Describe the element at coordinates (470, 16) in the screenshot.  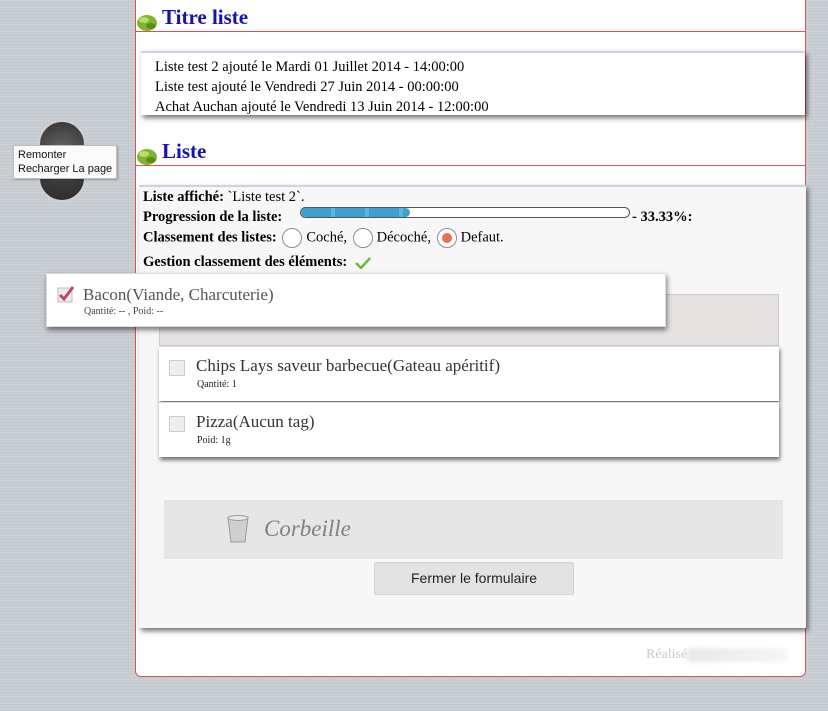
I see `titre-liste-header: Titre liste` at that location.